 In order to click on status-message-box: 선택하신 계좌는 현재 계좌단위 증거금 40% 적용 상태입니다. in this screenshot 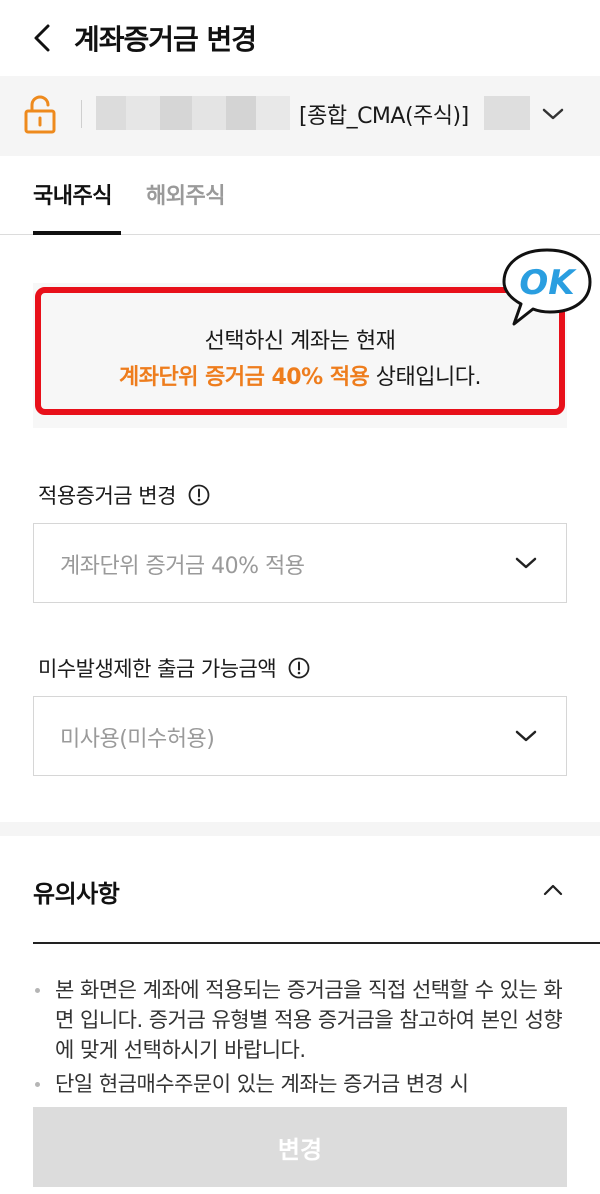, I will do `click(300, 351)`.